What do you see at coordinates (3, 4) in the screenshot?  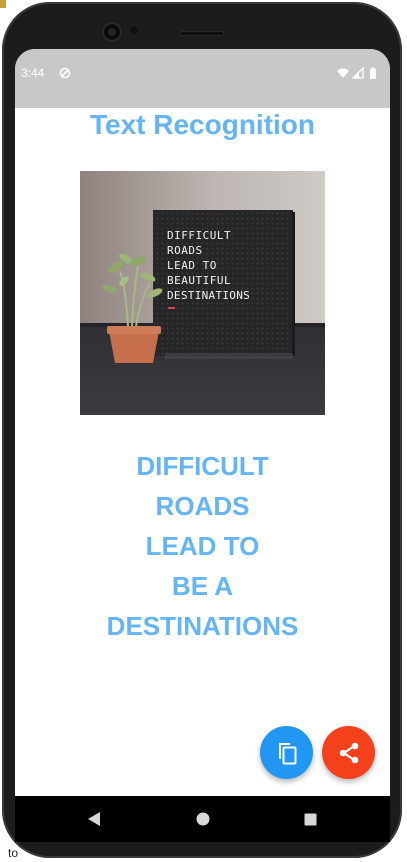 I see `desktop-corner` at bounding box center [3, 4].